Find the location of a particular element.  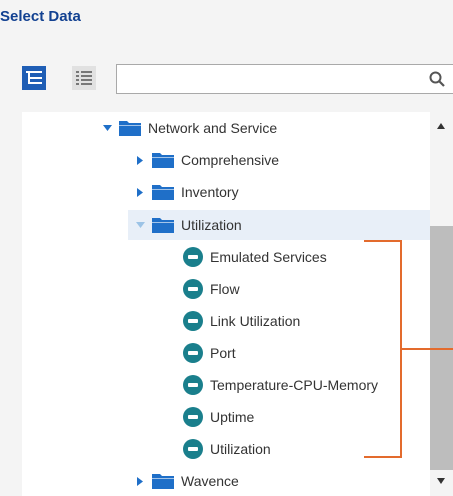

tree-view-icon is located at coordinates (34, 77).